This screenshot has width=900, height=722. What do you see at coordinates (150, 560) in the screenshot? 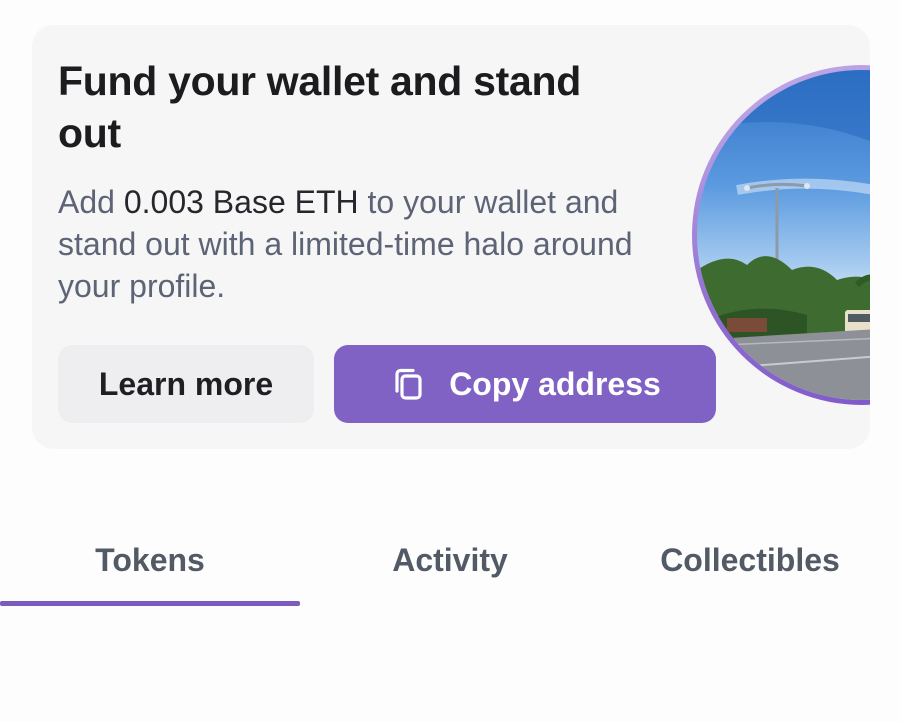
I see `tab-tokens-label: Tokens` at bounding box center [150, 560].